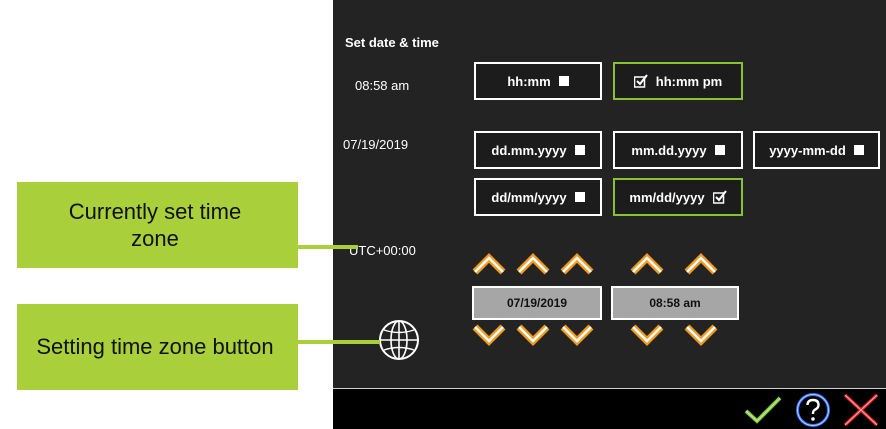 The height and width of the screenshot is (429, 886). I want to click on time-format-label: hh:mm pm, so click(689, 81).